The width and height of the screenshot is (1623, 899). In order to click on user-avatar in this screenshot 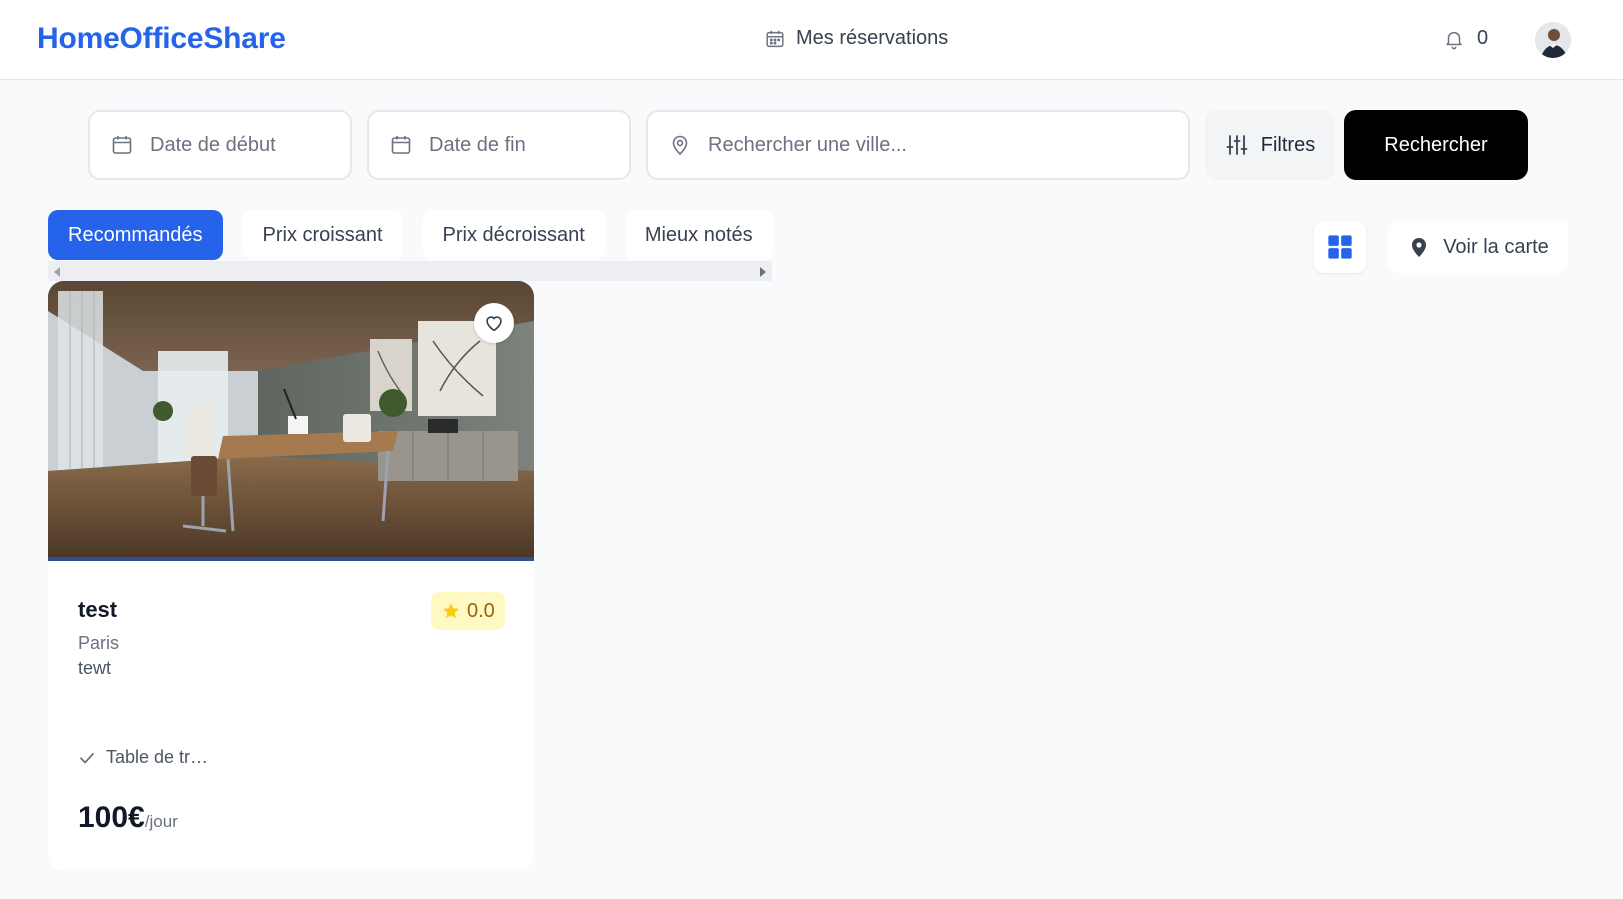, I will do `click(1553, 40)`.